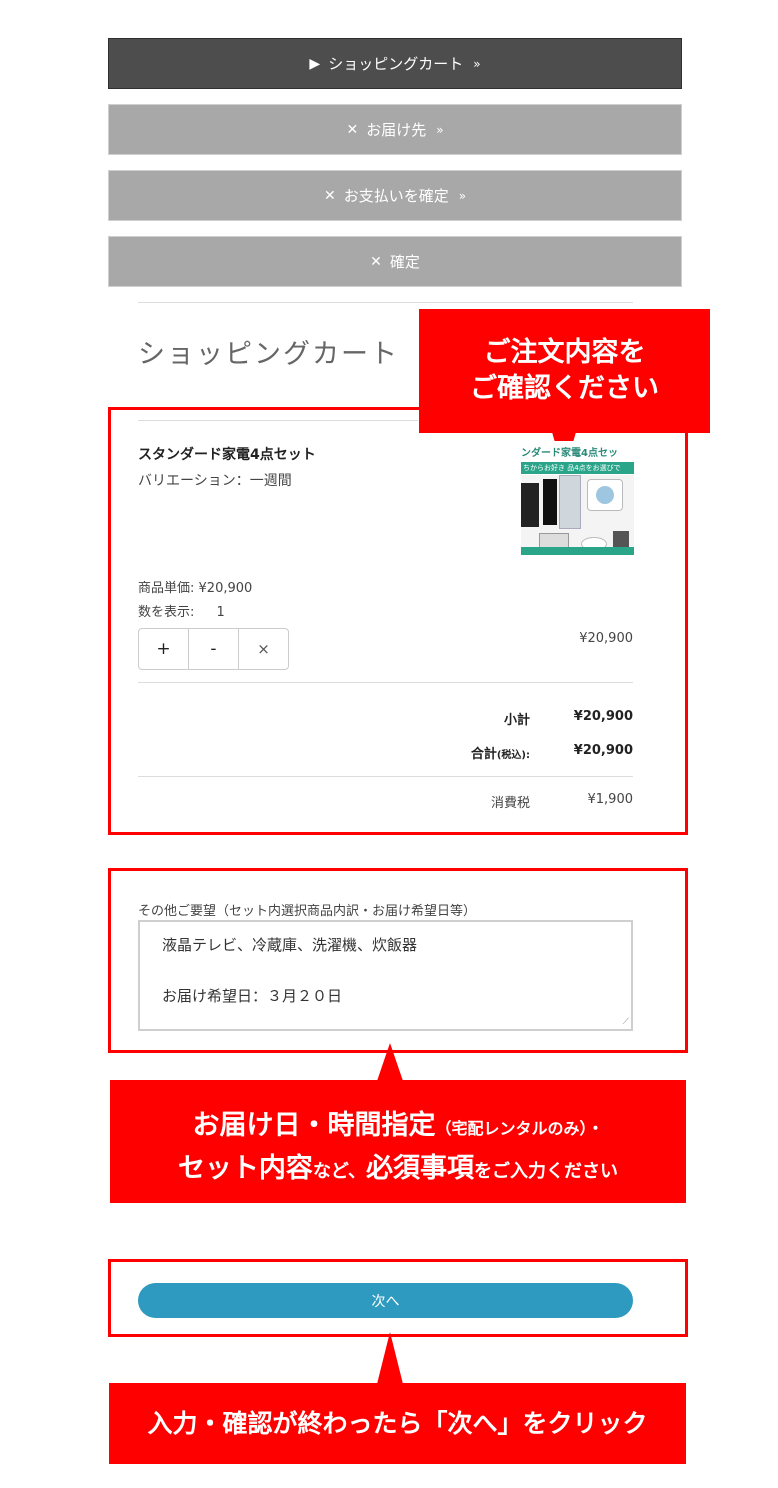 Image resolution: width=778 pixels, height=1488 pixels. What do you see at coordinates (610, 799) in the screenshot?
I see `tax-value: ¥1,900` at bounding box center [610, 799].